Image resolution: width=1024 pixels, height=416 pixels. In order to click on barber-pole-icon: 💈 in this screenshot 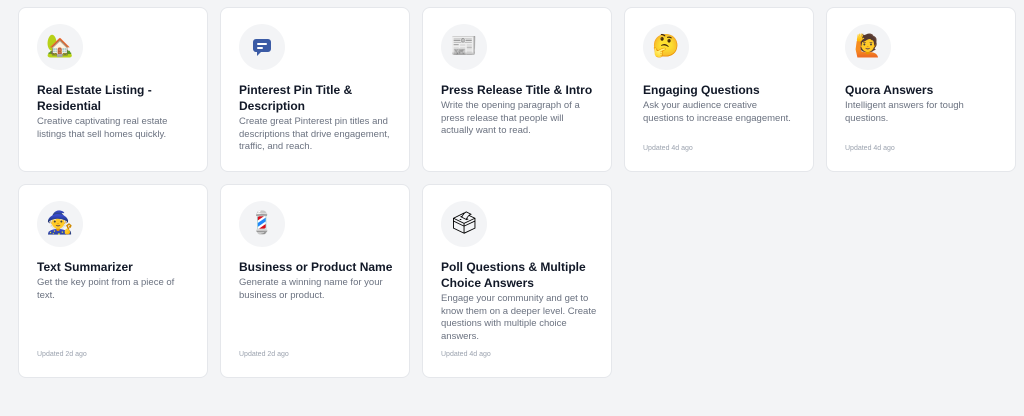, I will do `click(262, 224)`.